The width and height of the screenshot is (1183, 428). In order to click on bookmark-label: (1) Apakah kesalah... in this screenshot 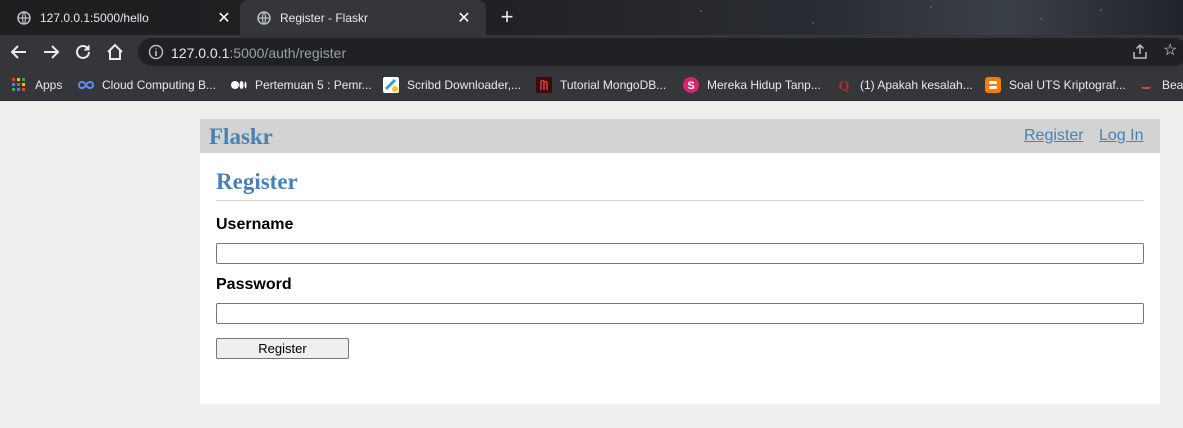, I will do `click(916, 85)`.